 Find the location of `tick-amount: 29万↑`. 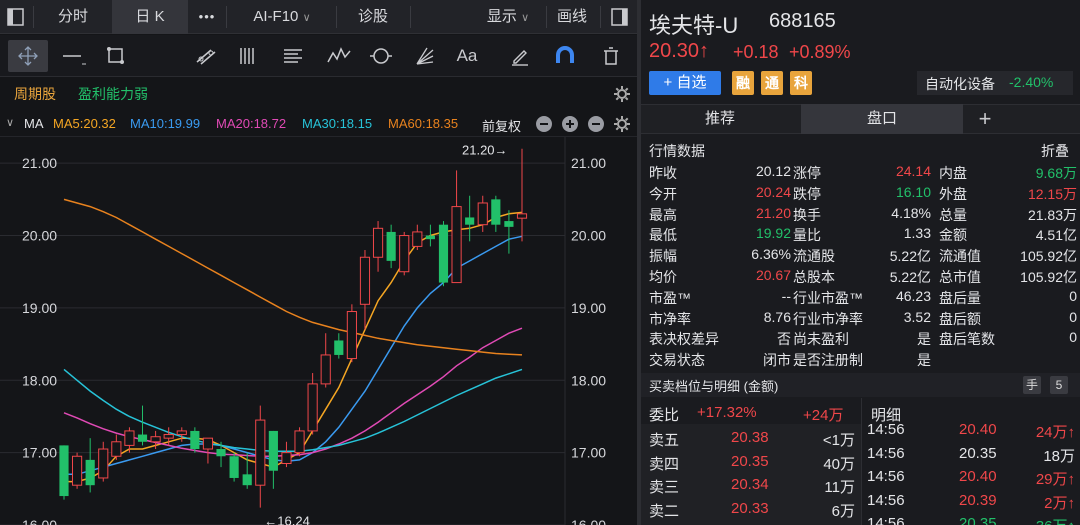

tick-amount: 29万↑ is located at coordinates (1055, 479).